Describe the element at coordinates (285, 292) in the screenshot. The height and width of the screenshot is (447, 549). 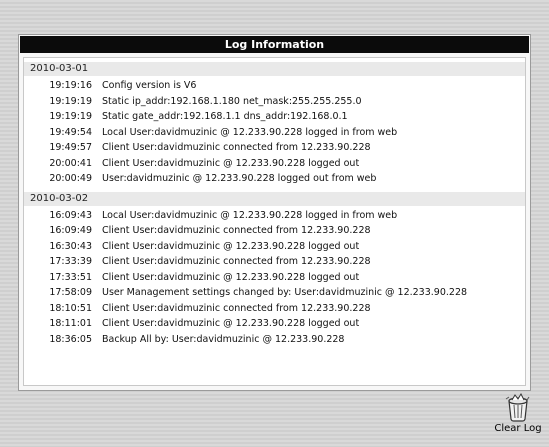
I see `log-entry-message: User Management settings changed by` at that location.